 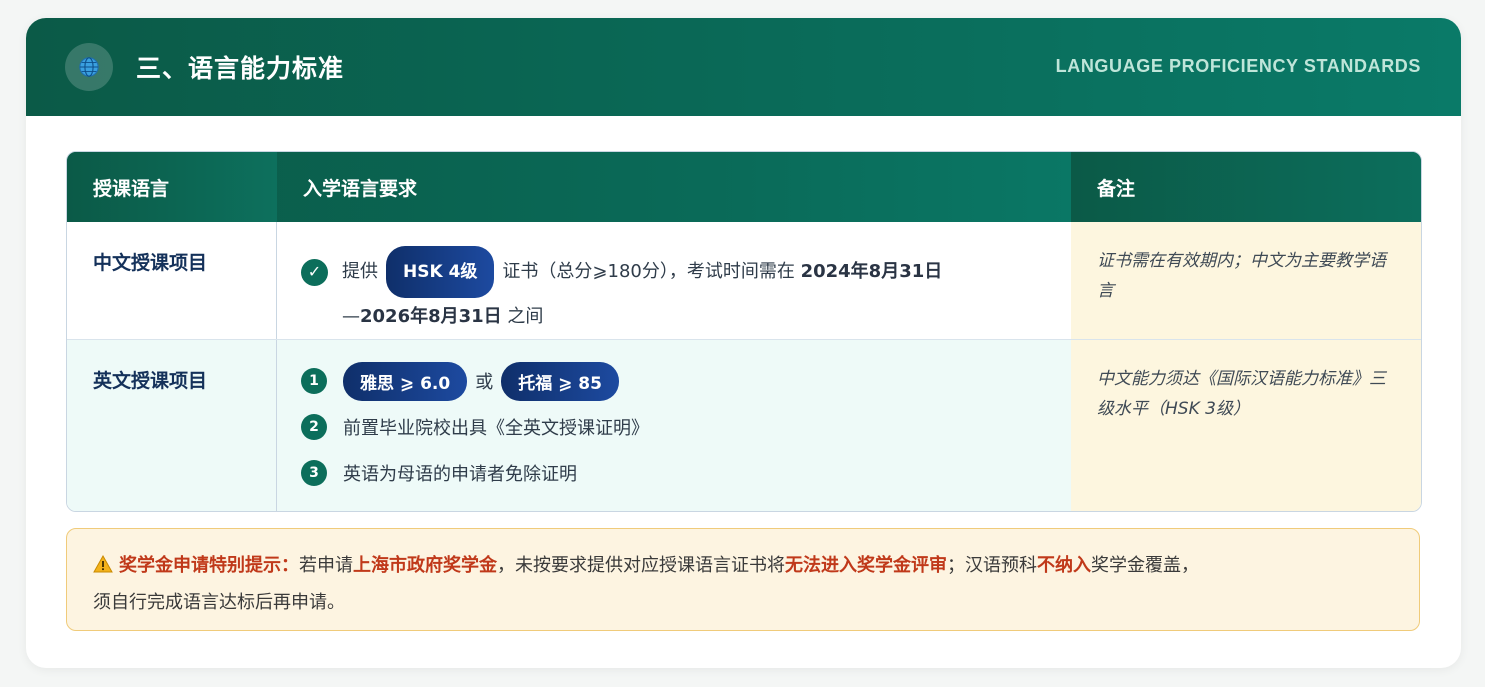 What do you see at coordinates (744, 187) in the screenshot?
I see `table-header: 授课语言 入学语言要求 备注` at bounding box center [744, 187].